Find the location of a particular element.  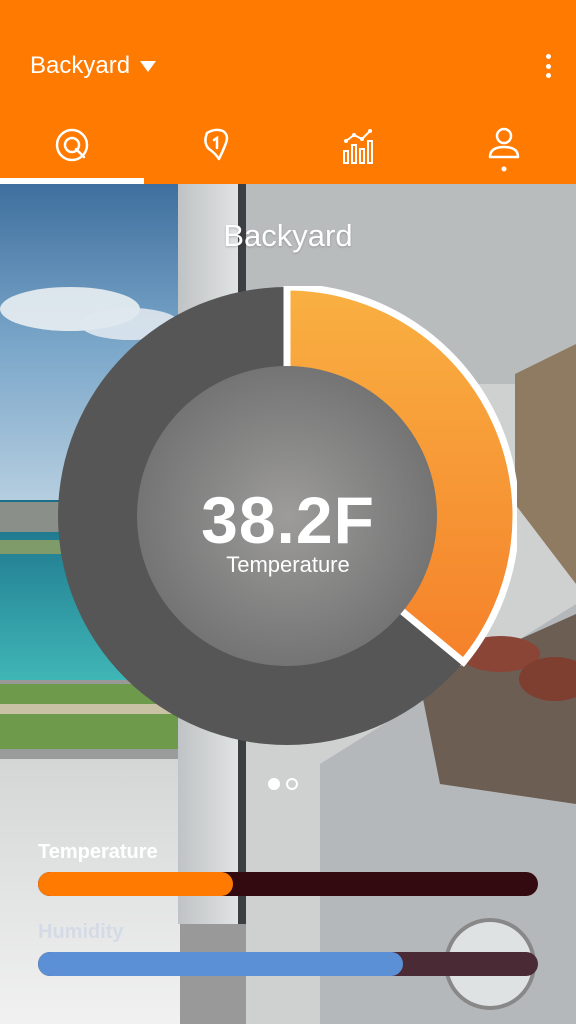

humidity-bar is located at coordinates (288, 964).